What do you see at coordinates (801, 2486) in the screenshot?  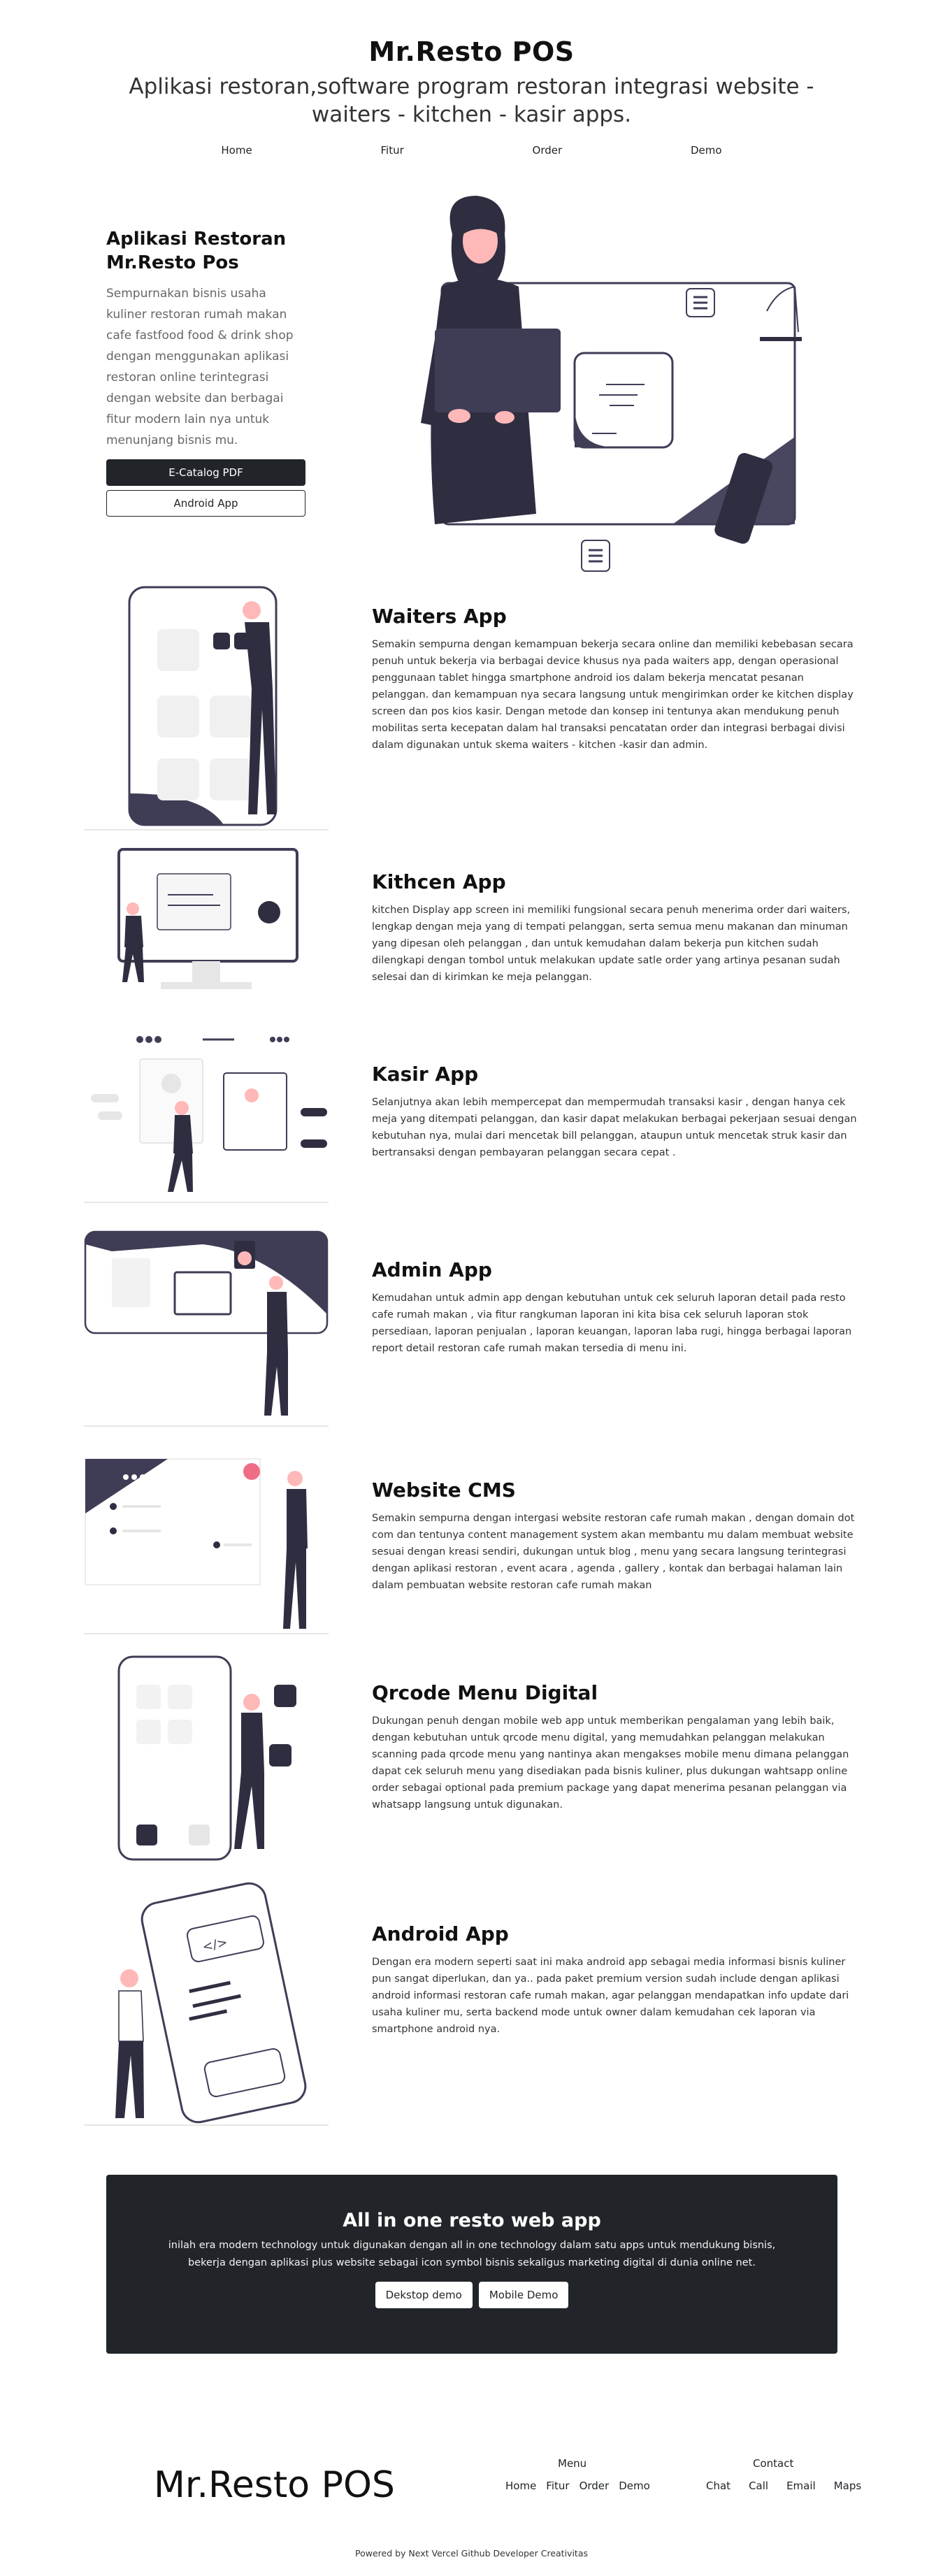 I see `footer-email-link: Email` at bounding box center [801, 2486].